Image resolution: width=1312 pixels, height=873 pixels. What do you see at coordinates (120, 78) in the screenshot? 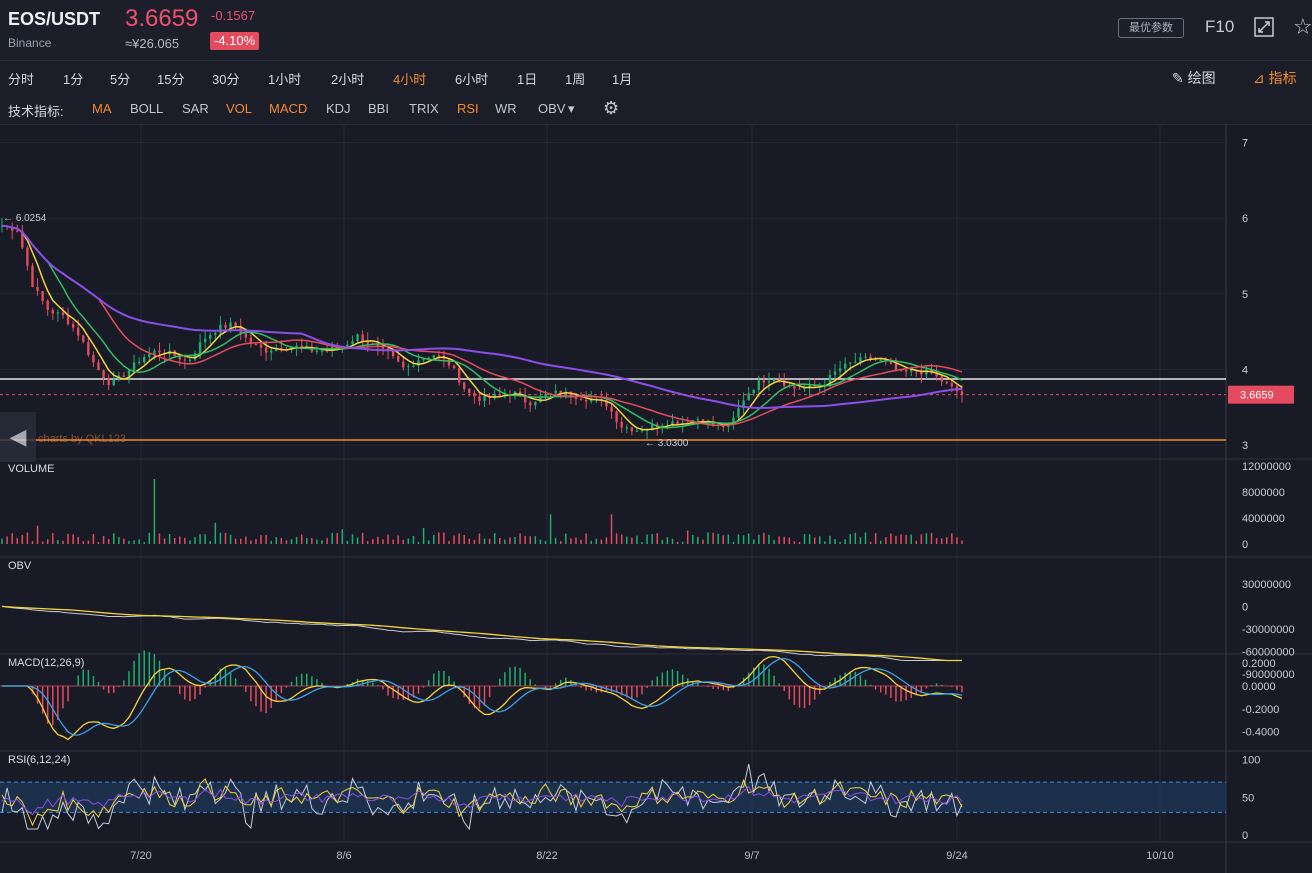
I see `timeframe-2: 5分` at bounding box center [120, 78].